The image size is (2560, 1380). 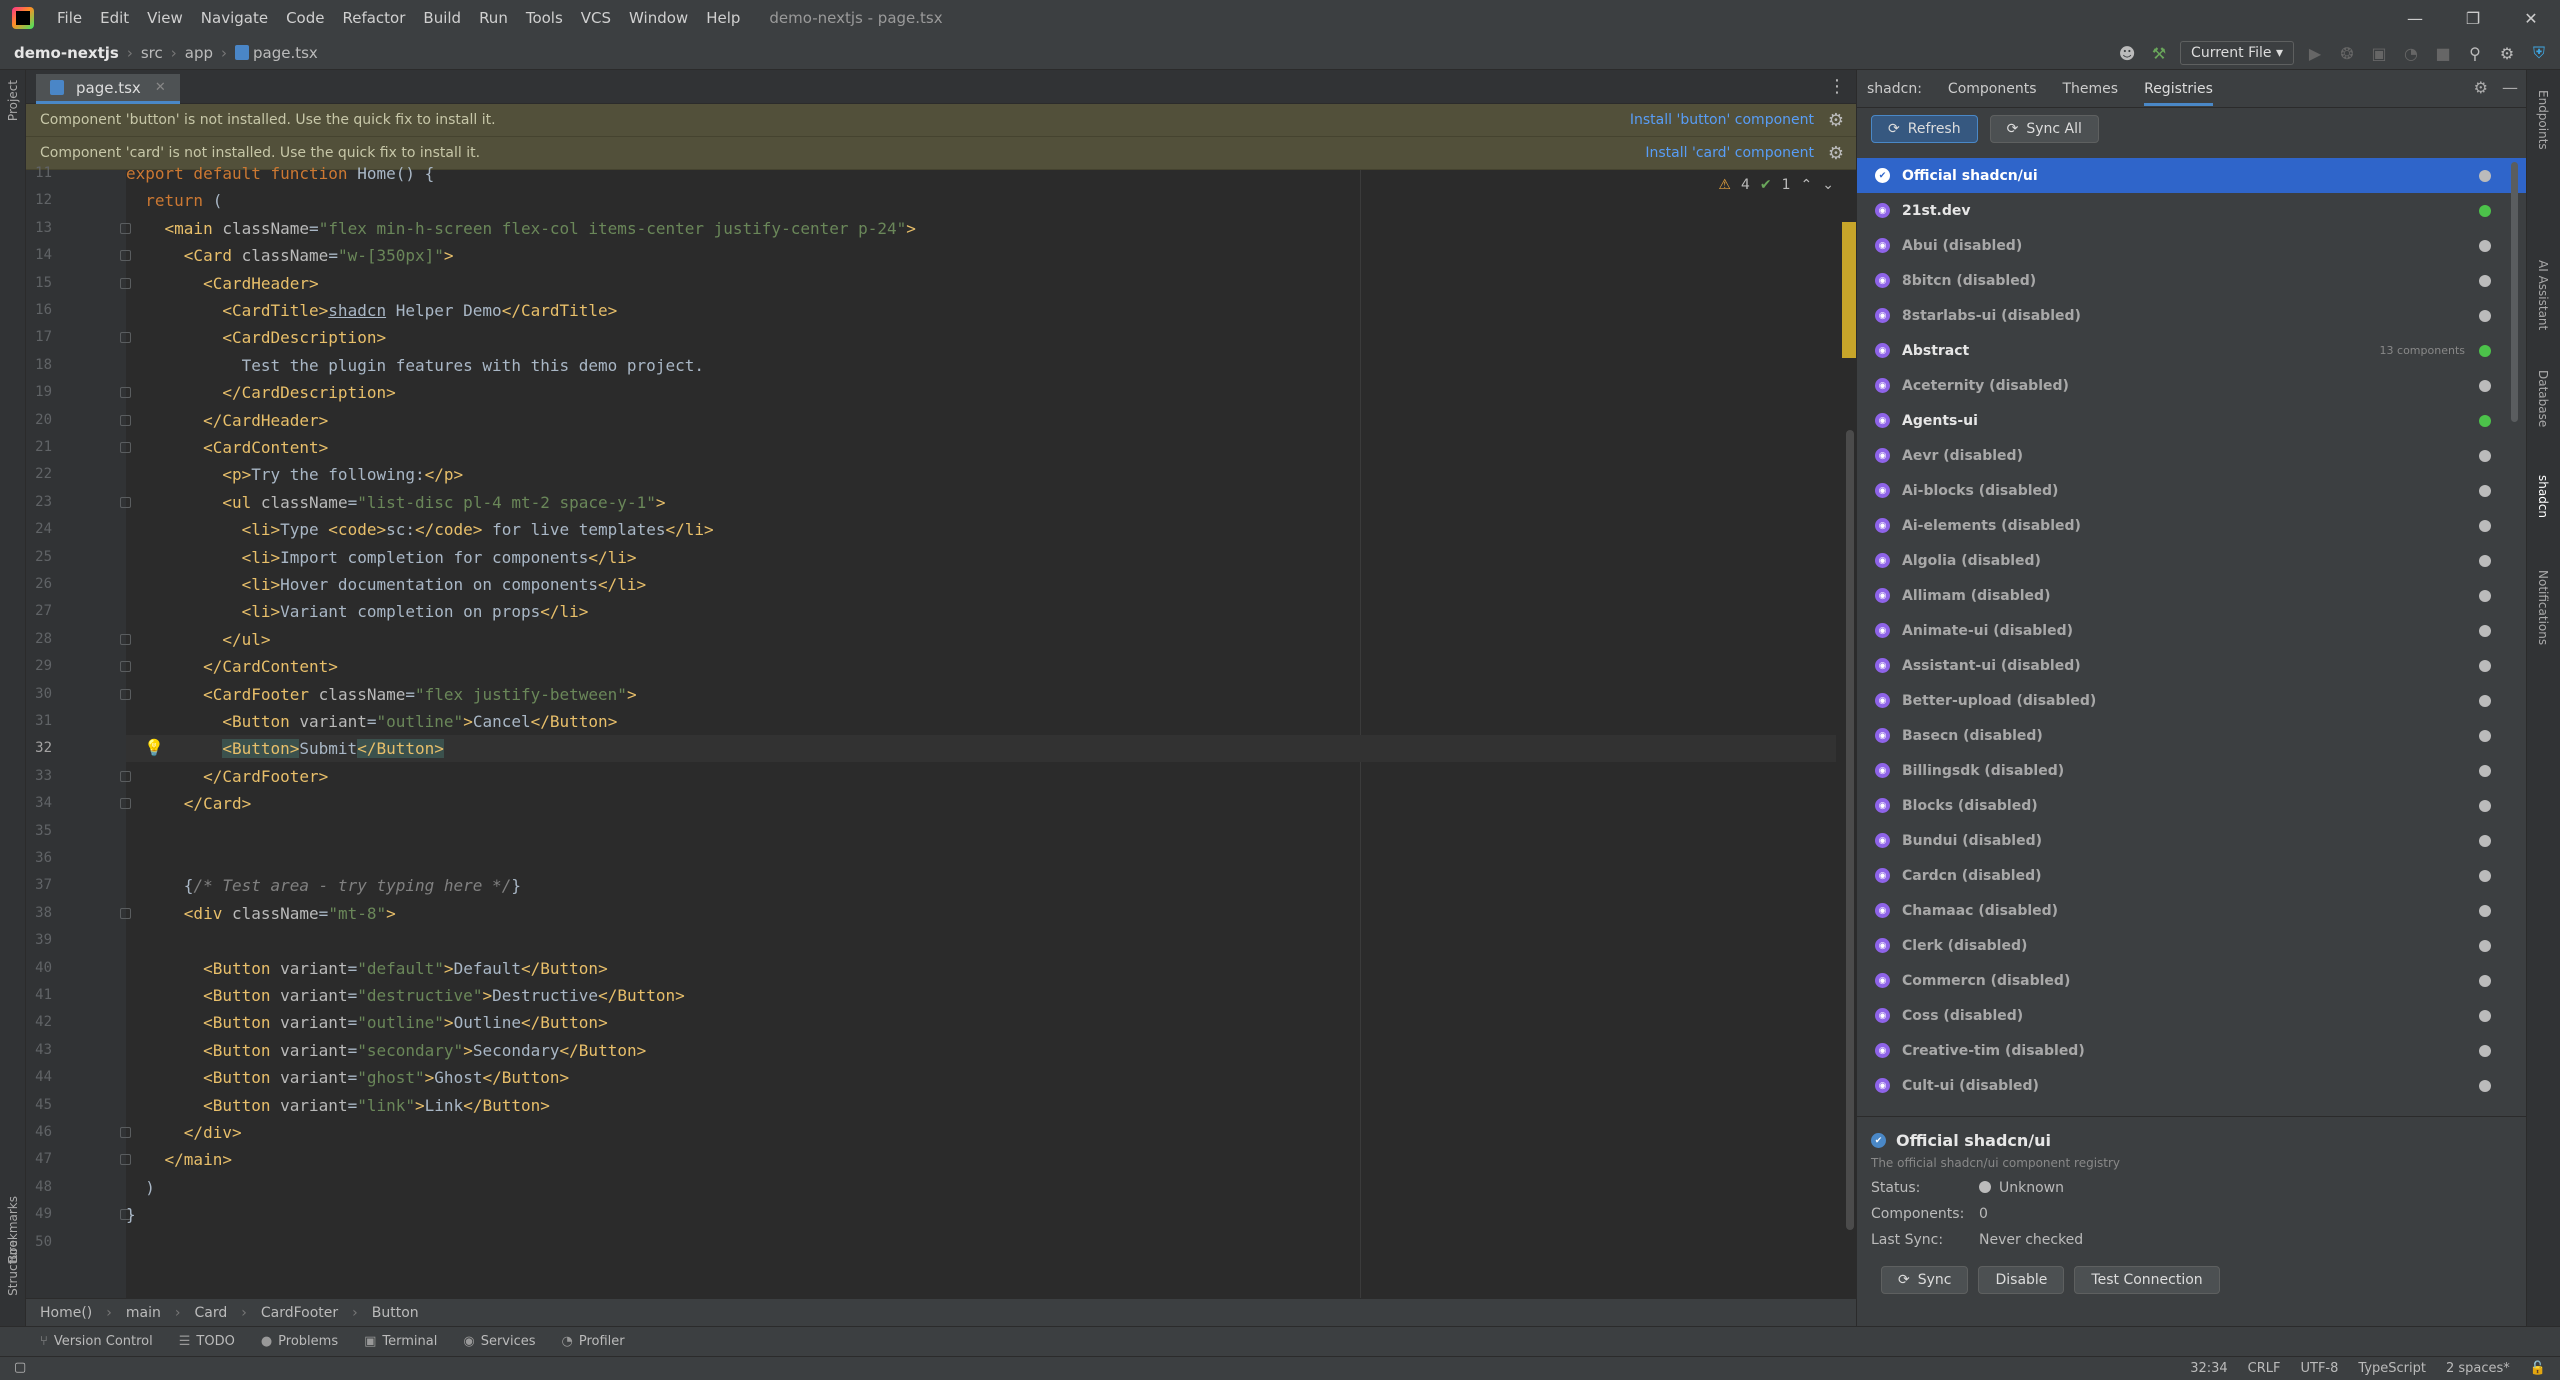 What do you see at coordinates (294, 474) in the screenshot?
I see `code-line: <p>Try the following:</p>` at bounding box center [294, 474].